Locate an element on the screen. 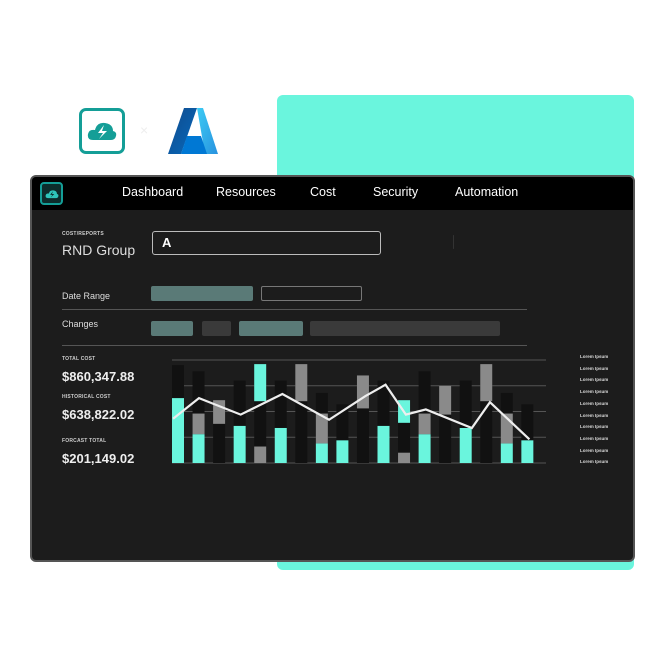 This screenshot has height=664, width=664. azure-logo is located at coordinates (193, 131).